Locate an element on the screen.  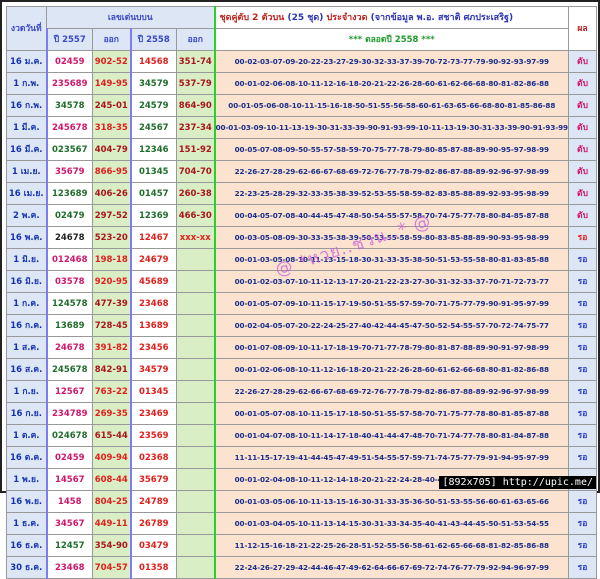
row-year1-result: 406-26 is located at coordinates (112, 193).